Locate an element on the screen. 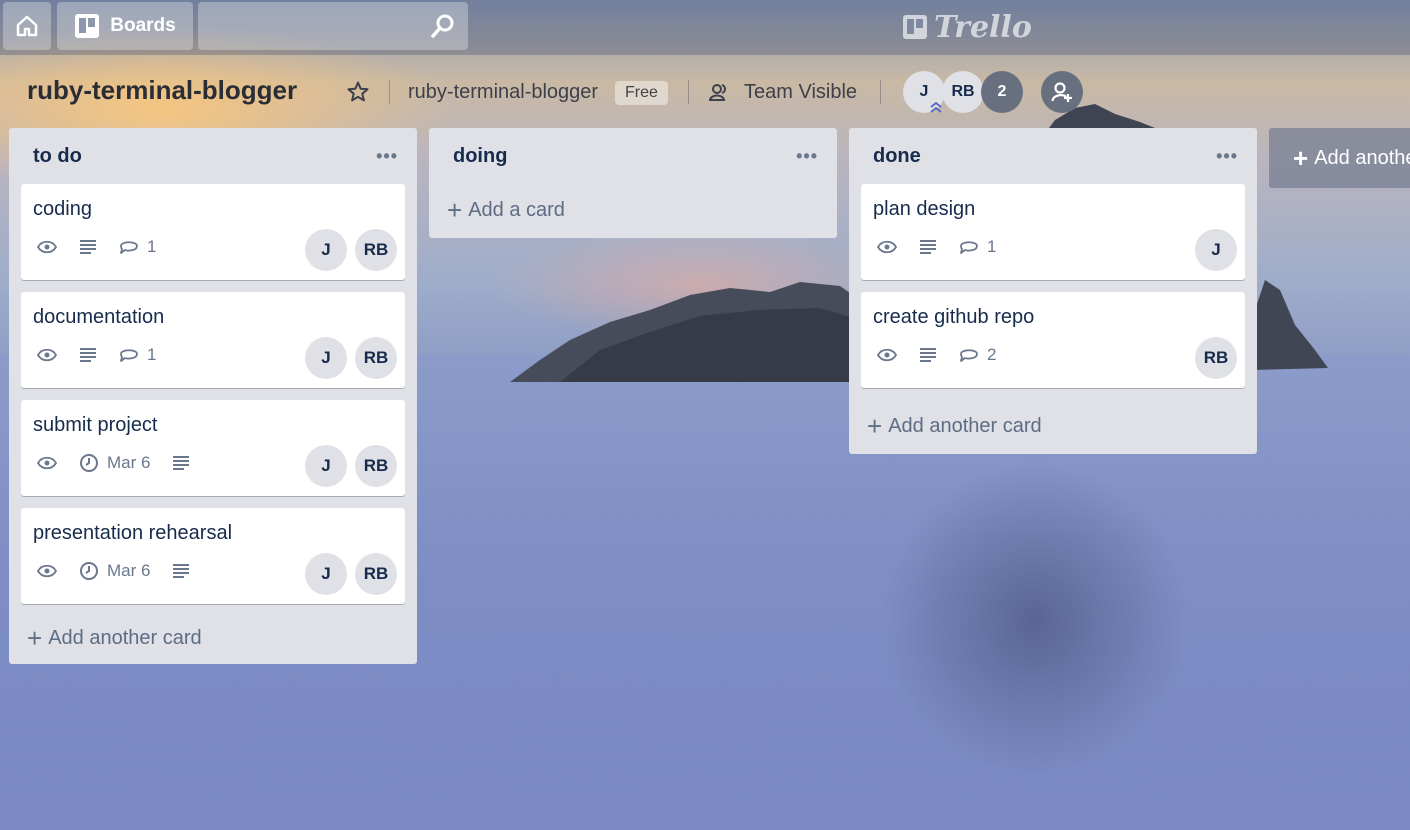 This screenshot has height=830, width=1410. background-reflection is located at coordinates (1035, 620).